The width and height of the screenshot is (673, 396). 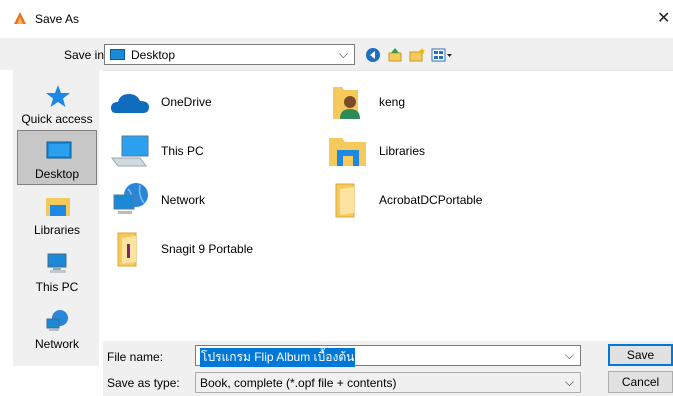 I want to click on star-icon, so click(x=58, y=96).